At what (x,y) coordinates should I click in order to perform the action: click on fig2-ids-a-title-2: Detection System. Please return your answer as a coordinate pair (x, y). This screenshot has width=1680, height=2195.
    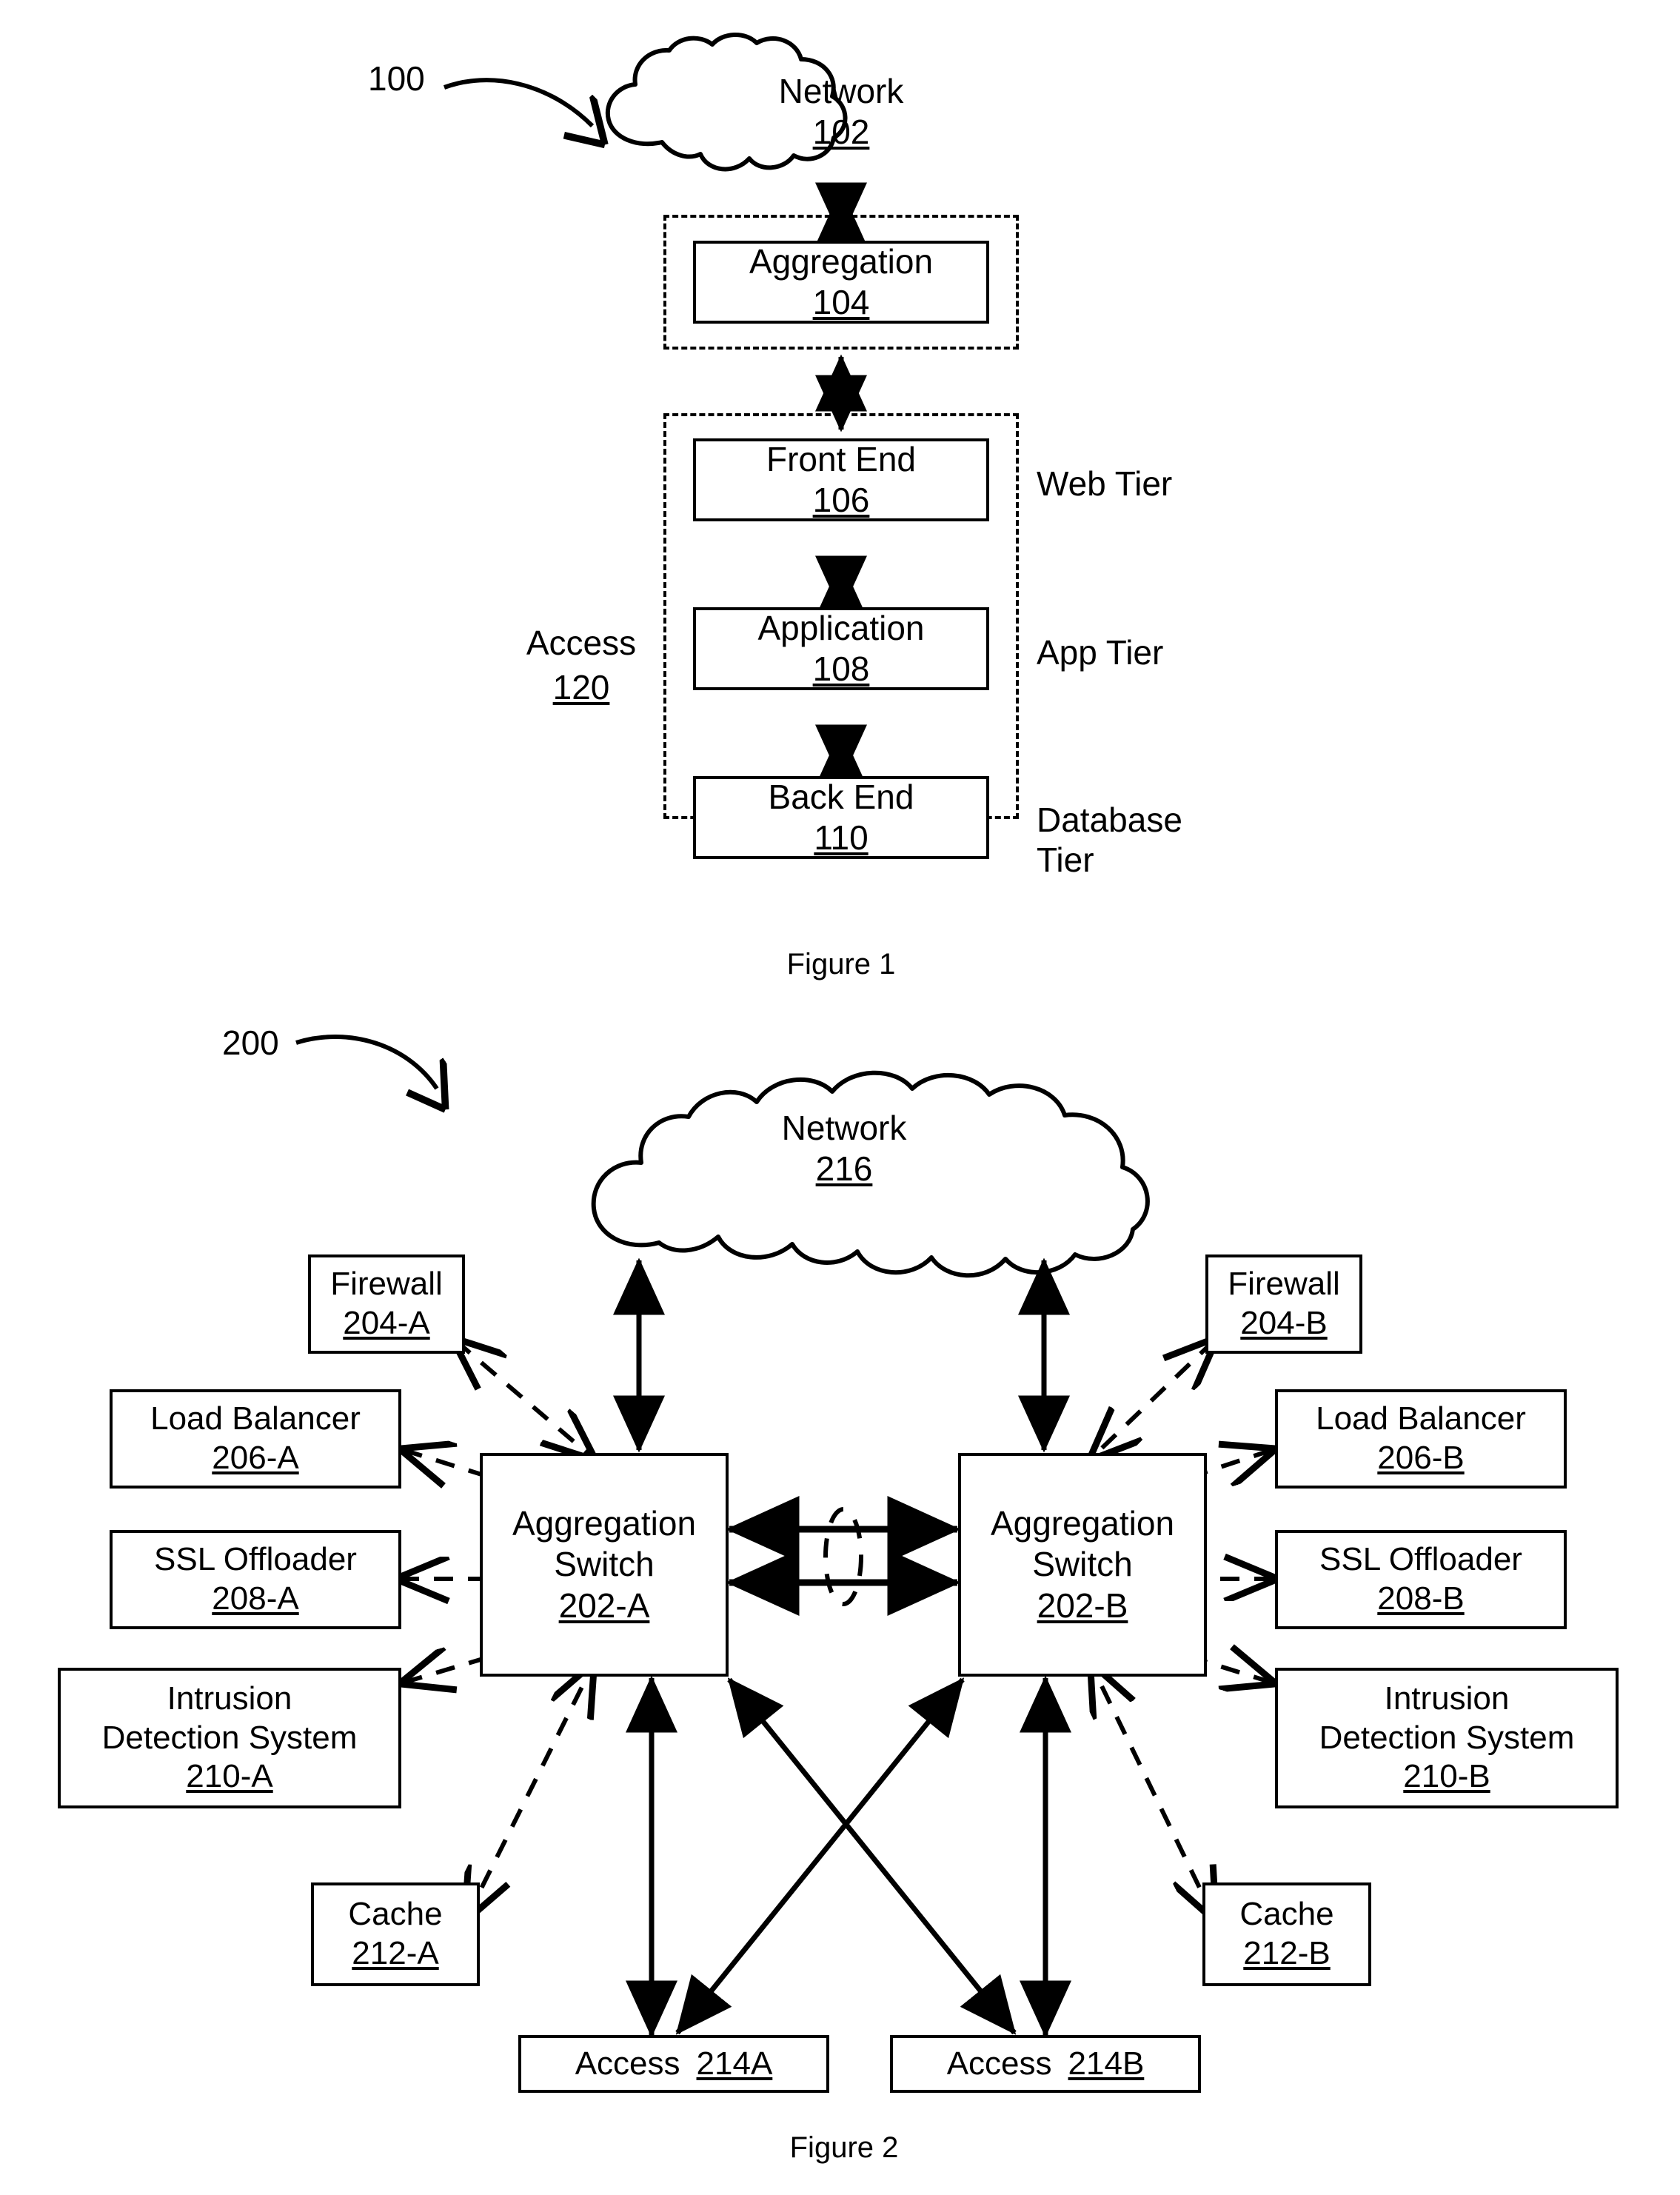
    Looking at the image, I should click on (230, 1738).